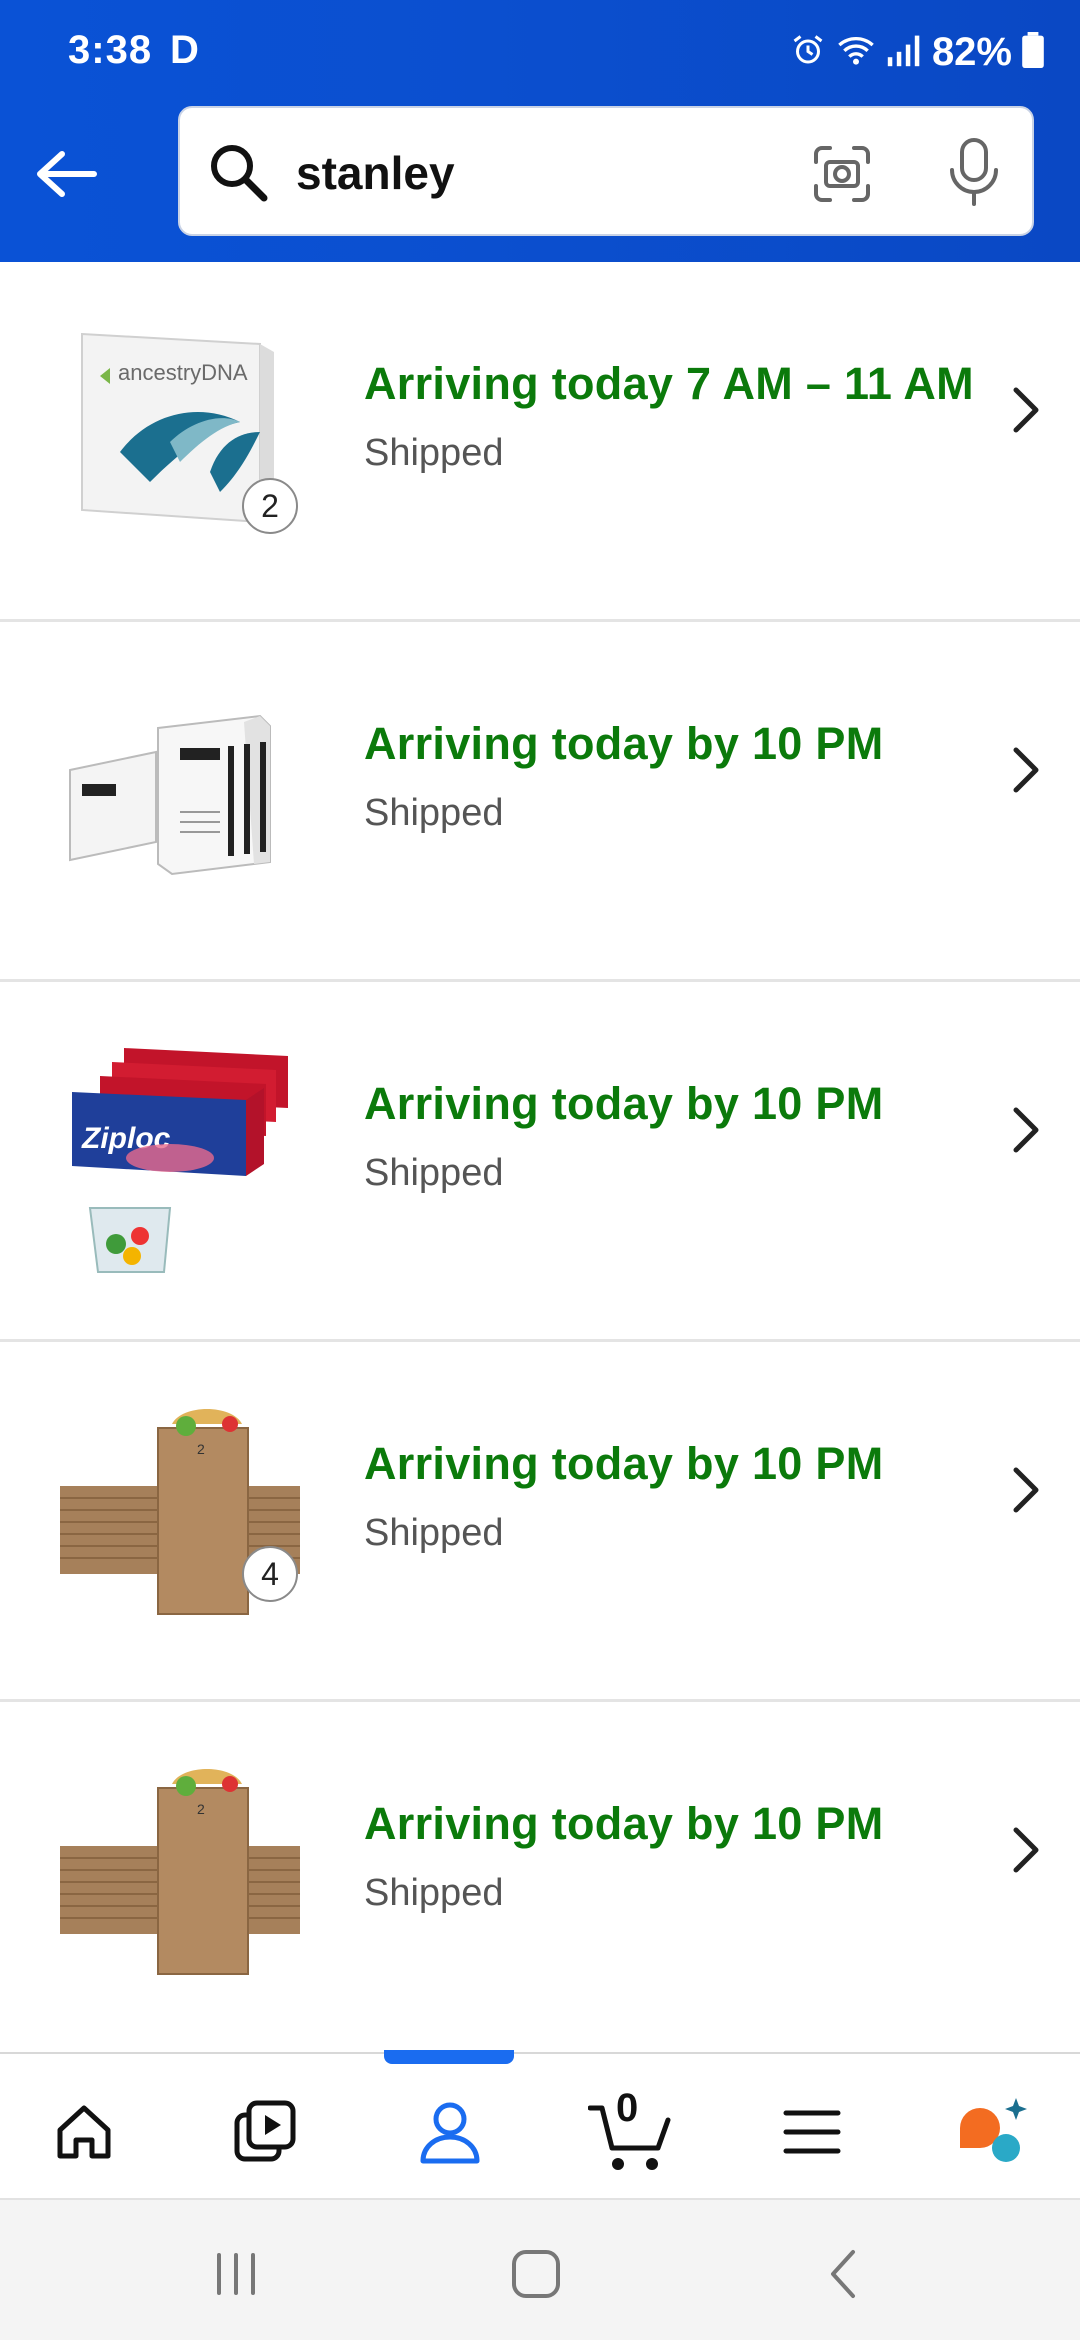 This screenshot has width=1080, height=2340. I want to click on nav-home, so click(84, 2134).